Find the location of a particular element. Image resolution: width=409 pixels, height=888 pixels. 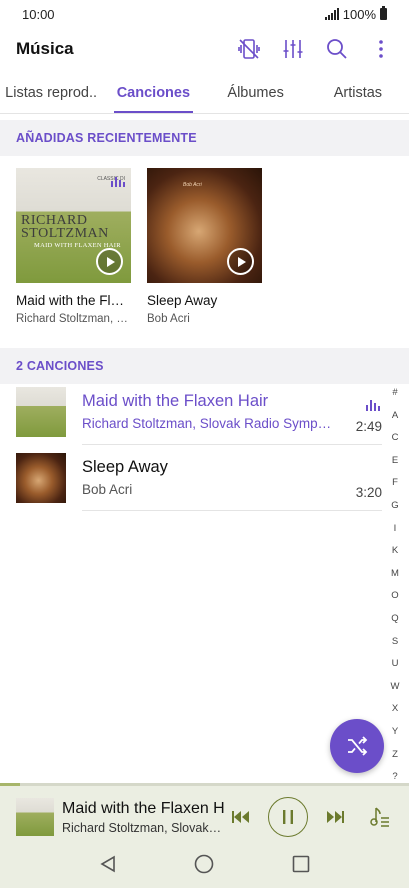

more-vert-icon is located at coordinates (381, 49).